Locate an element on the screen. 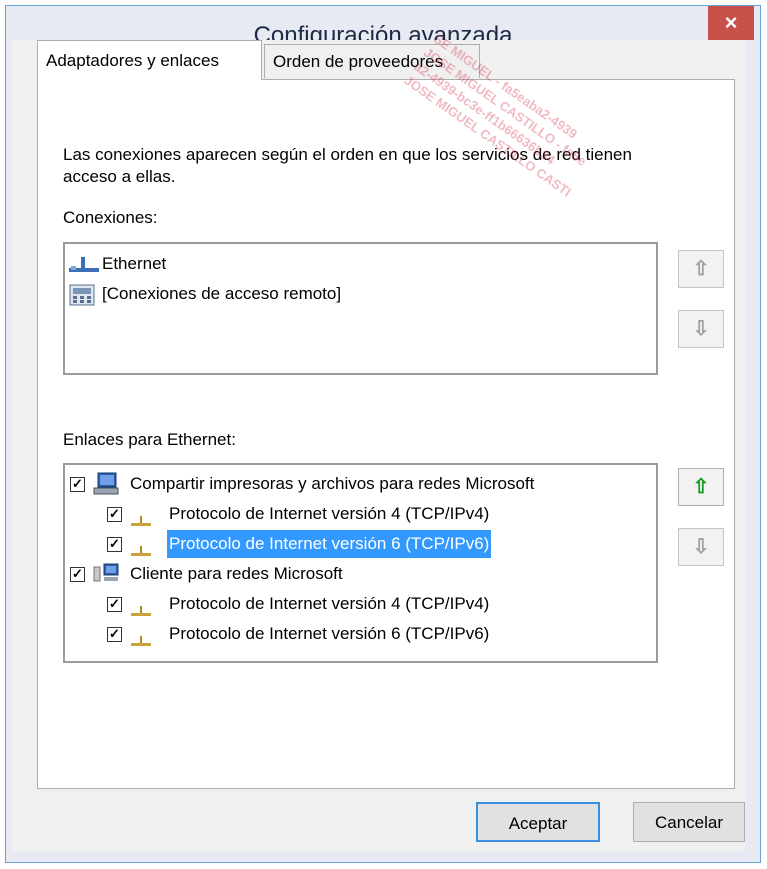 The image size is (767, 869). tab-adaptadores-y-enlaces: Adaptadores y enlaces is located at coordinates (149, 60).